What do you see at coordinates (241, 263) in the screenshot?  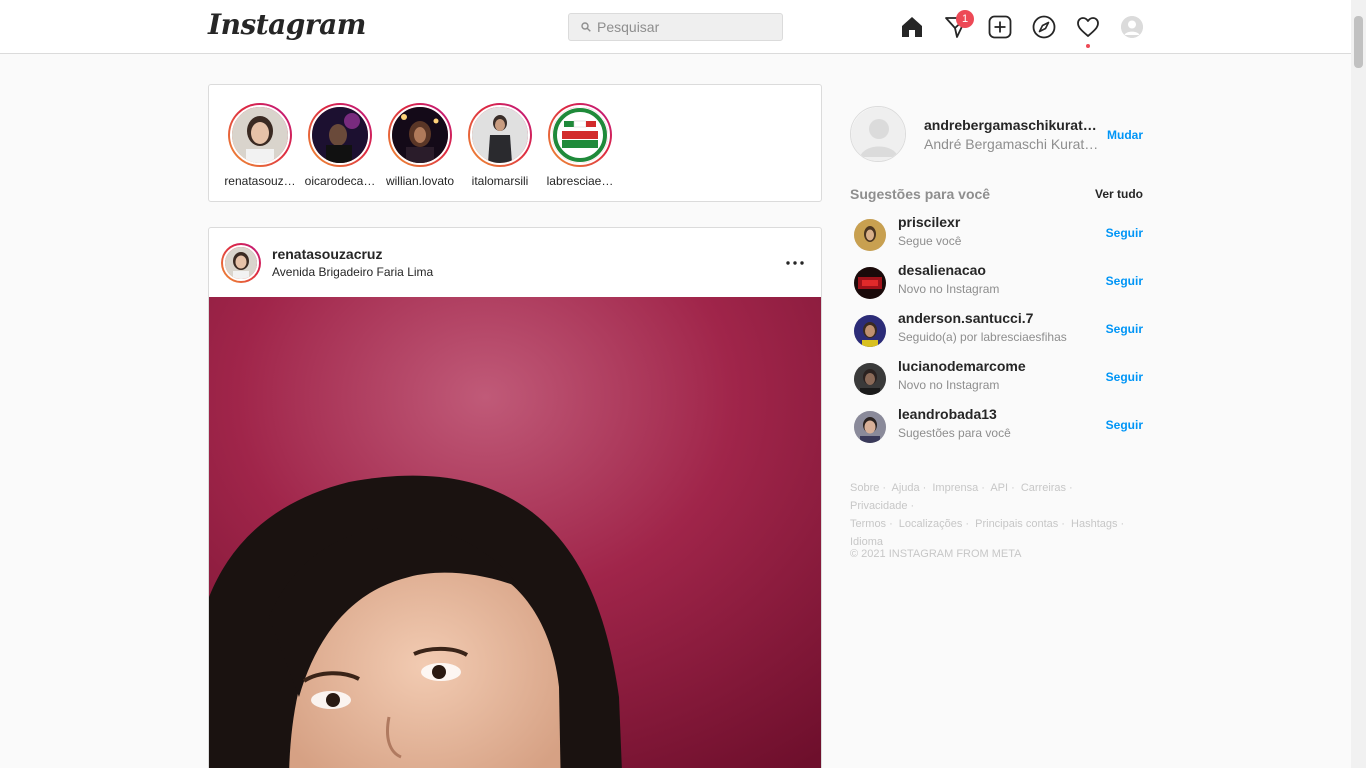 I see `post-author-avatar` at bounding box center [241, 263].